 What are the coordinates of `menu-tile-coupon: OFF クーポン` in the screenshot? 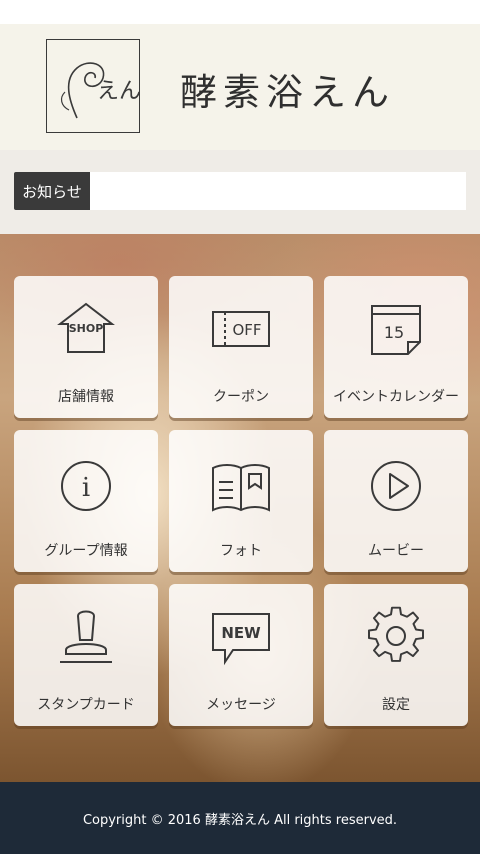 It's located at (241, 347).